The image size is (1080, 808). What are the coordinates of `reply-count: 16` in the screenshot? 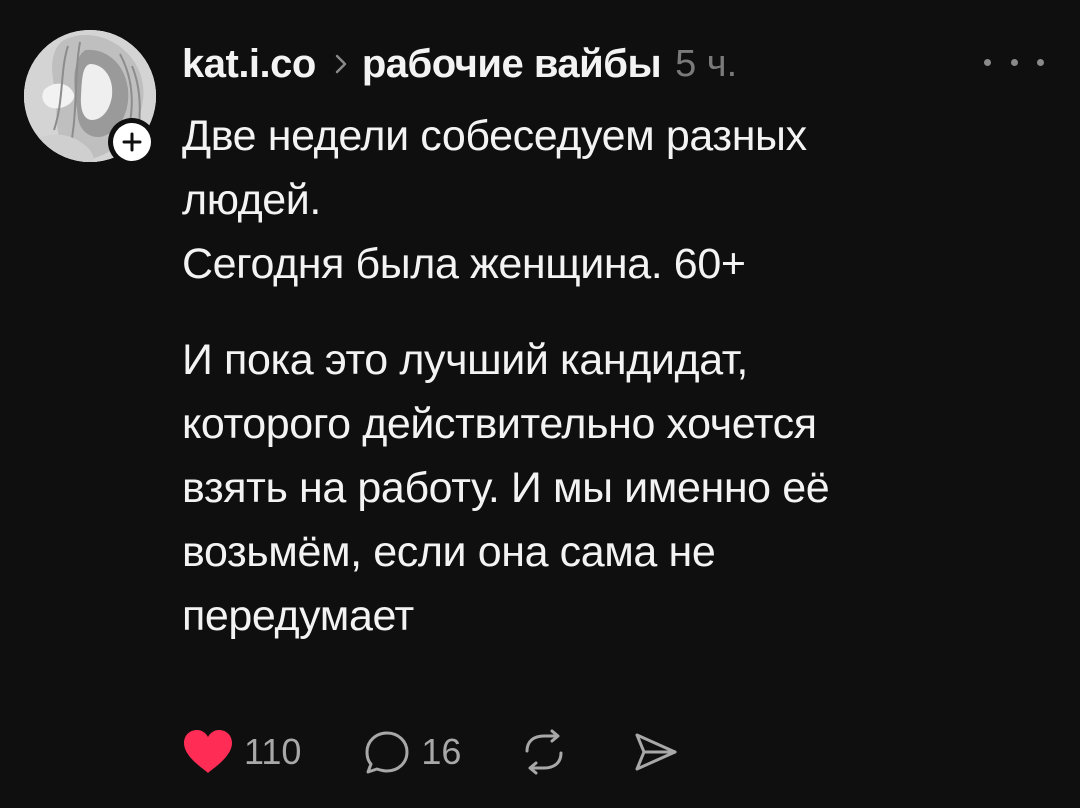 It's located at (441, 751).